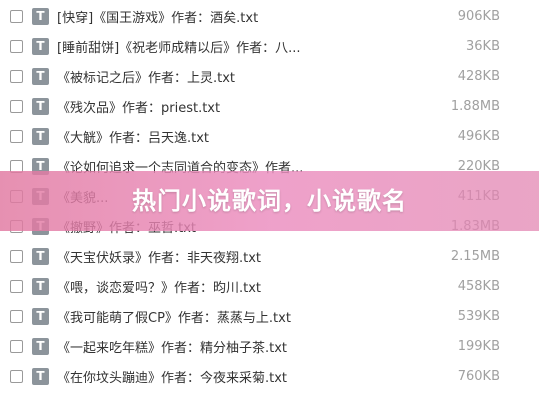 The image size is (539, 400). Describe the element at coordinates (157, 16) in the screenshot. I see `file-name: [快穿]《国王游戏》作者：酒矣.txt` at that location.